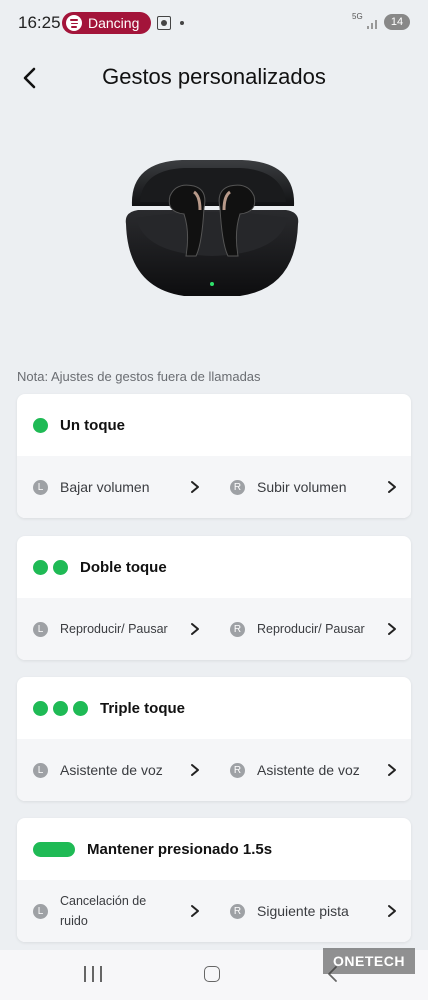 This screenshot has height=1000, width=428. What do you see at coordinates (54, 849) in the screenshot?
I see `long-press-indicator` at bounding box center [54, 849].